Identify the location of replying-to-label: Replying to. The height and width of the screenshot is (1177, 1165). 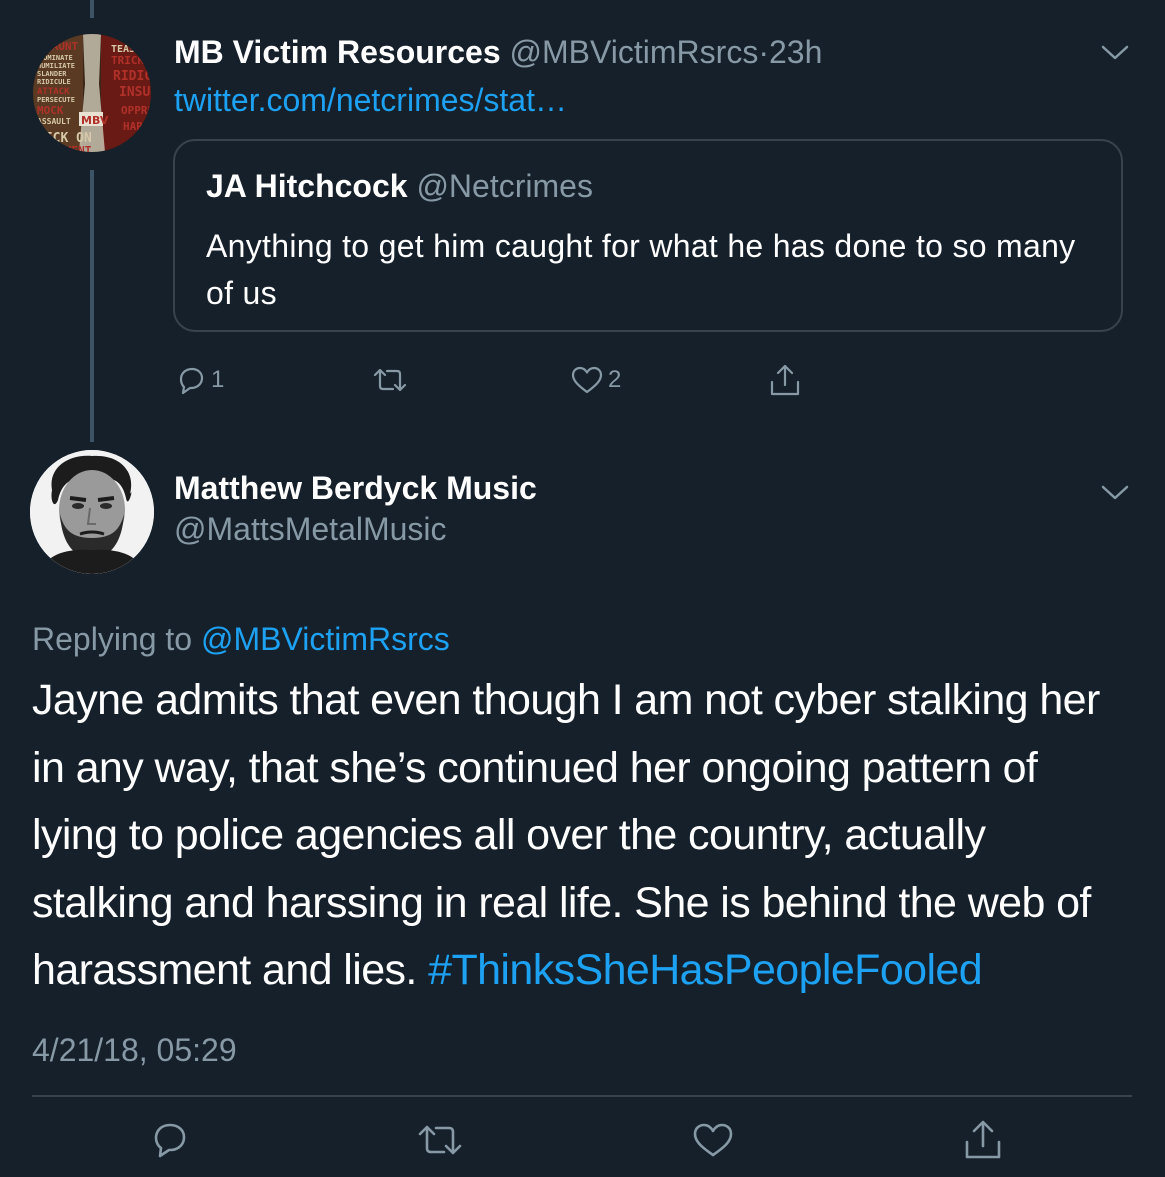
(112, 639).